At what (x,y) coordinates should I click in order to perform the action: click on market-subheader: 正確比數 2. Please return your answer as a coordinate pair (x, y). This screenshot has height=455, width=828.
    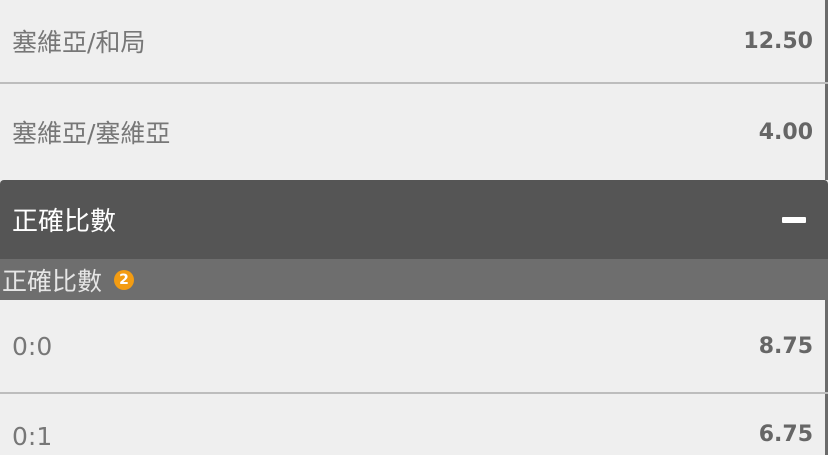
    Looking at the image, I should click on (414, 279).